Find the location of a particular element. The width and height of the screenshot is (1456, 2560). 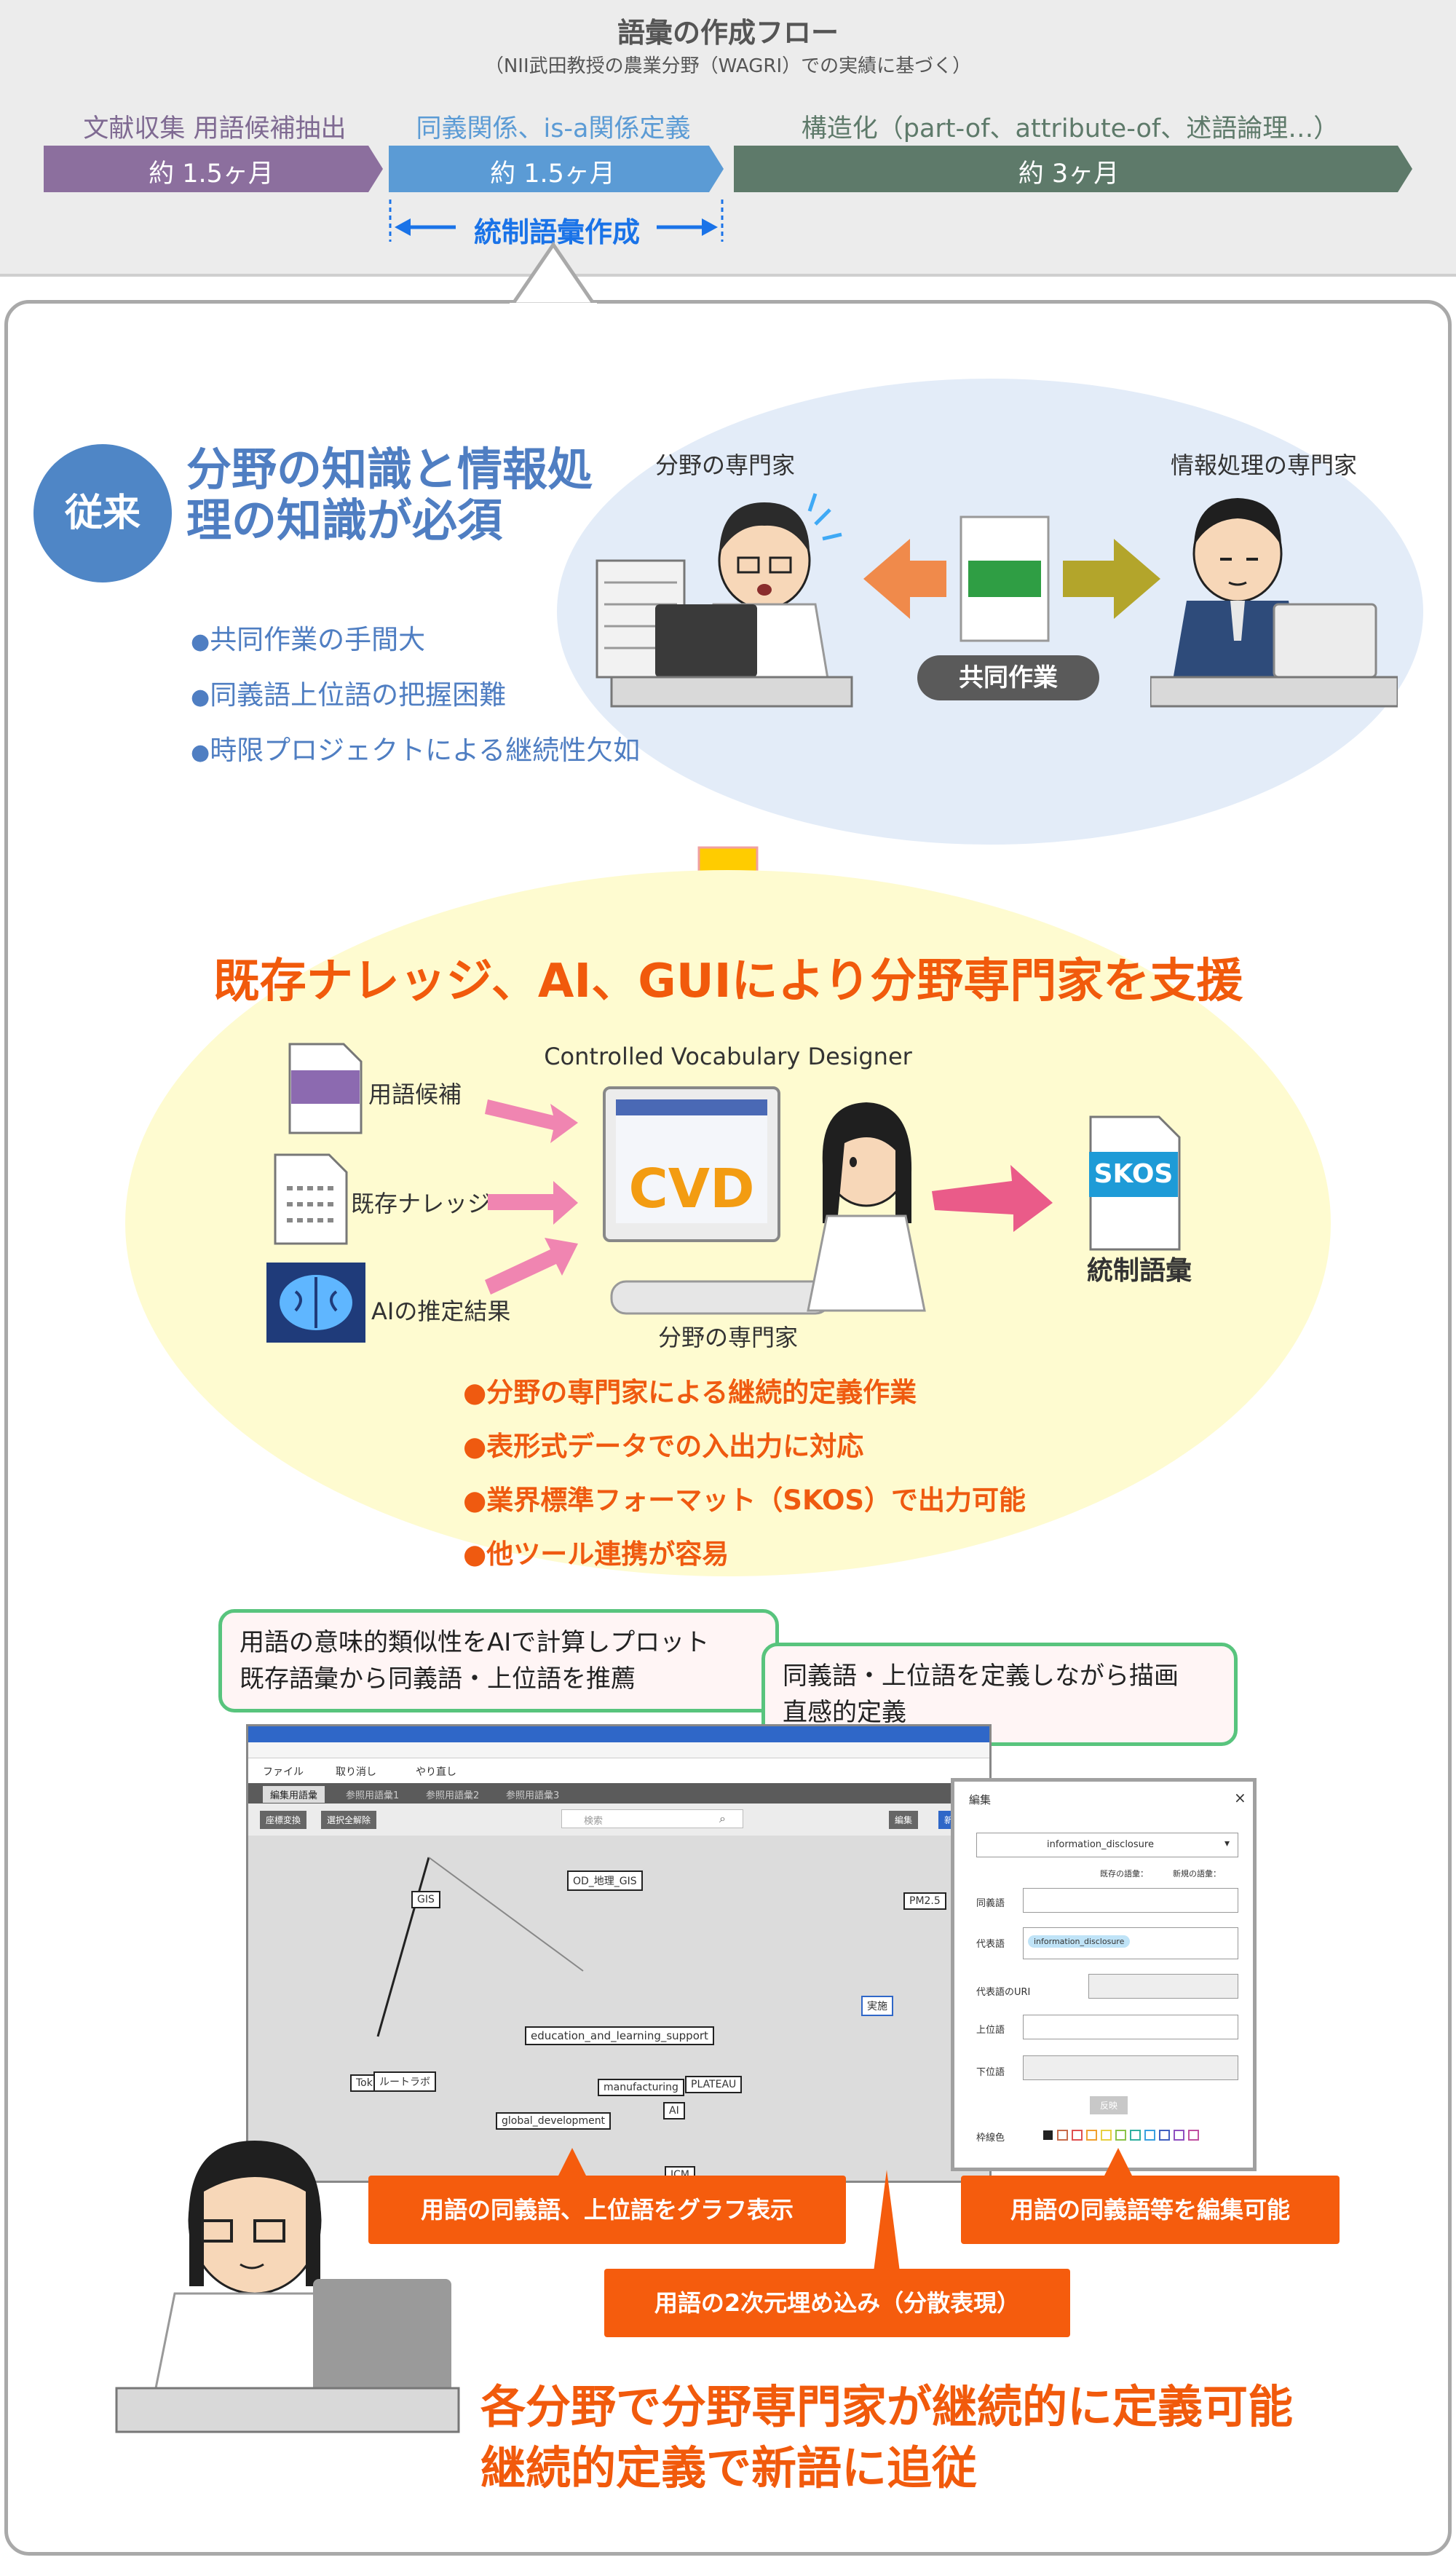

support-bullet-text: 分野の専門家による継続的定義作業 is located at coordinates (701, 1393).